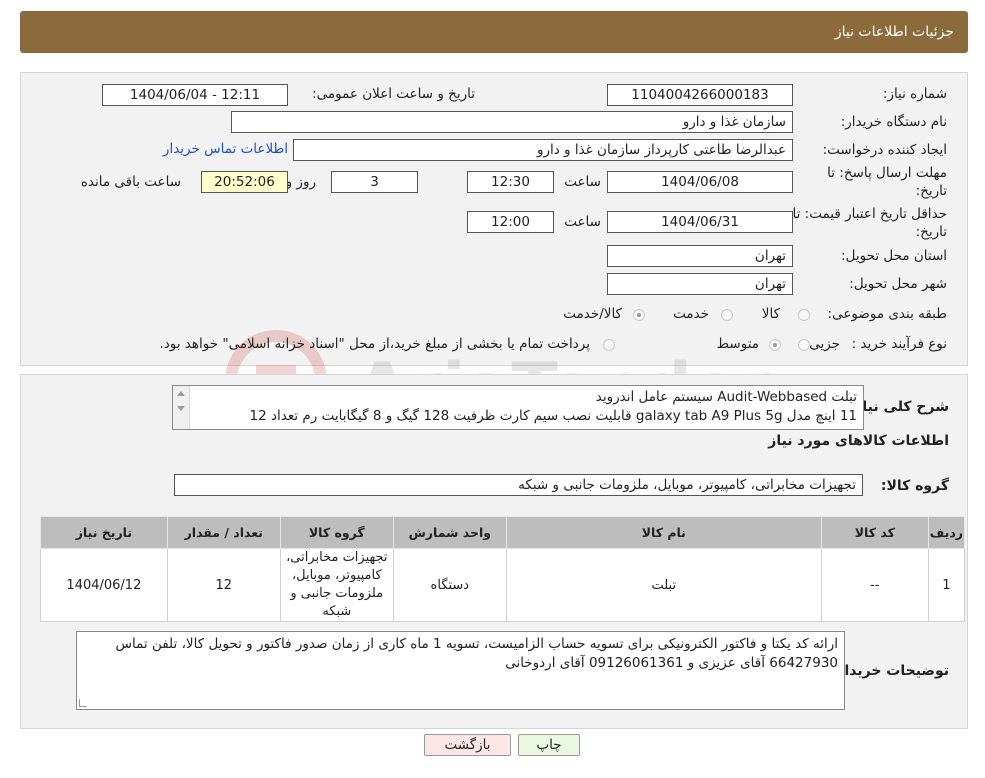 The width and height of the screenshot is (985, 778). I want to click on purchase-option-medium: متوسط, so click(737, 344).